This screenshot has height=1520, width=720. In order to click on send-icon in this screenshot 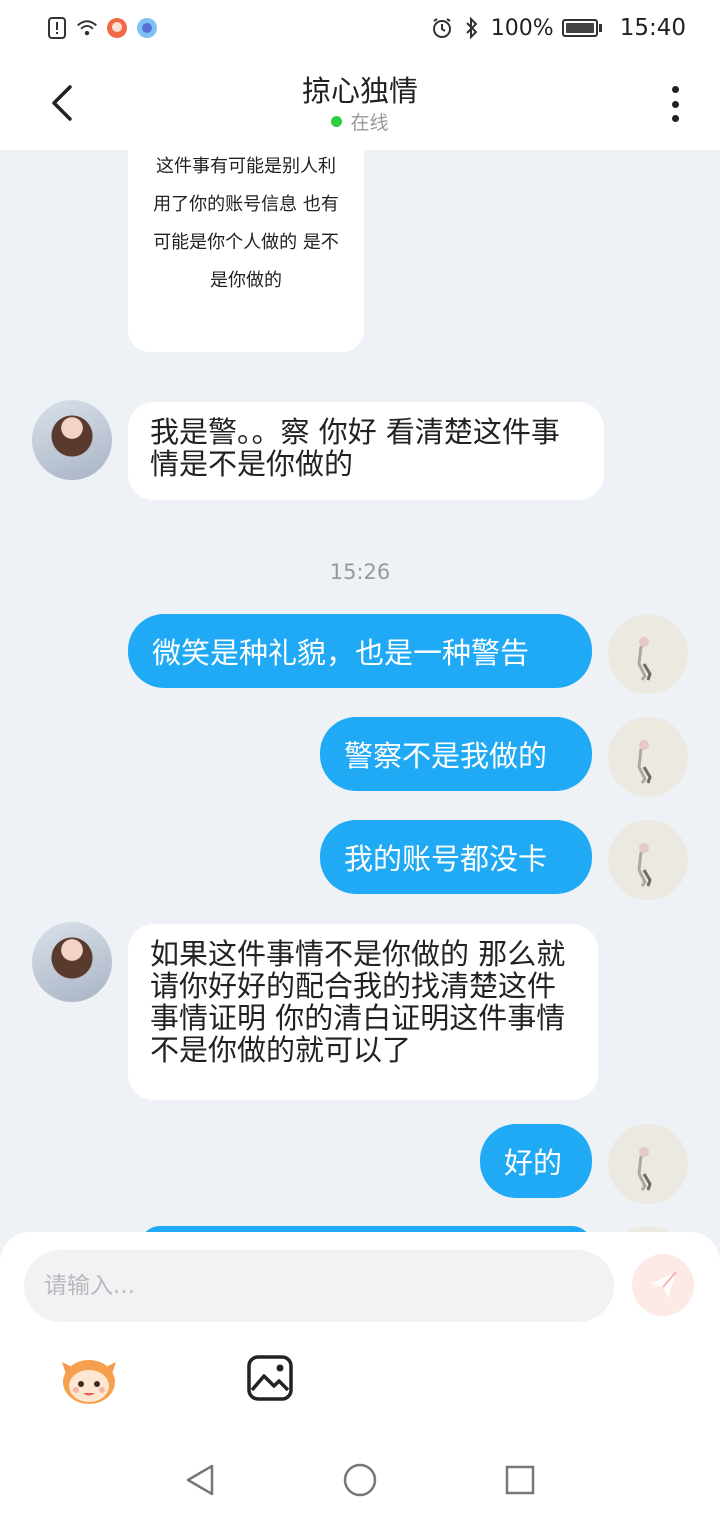, I will do `click(663, 1284)`.